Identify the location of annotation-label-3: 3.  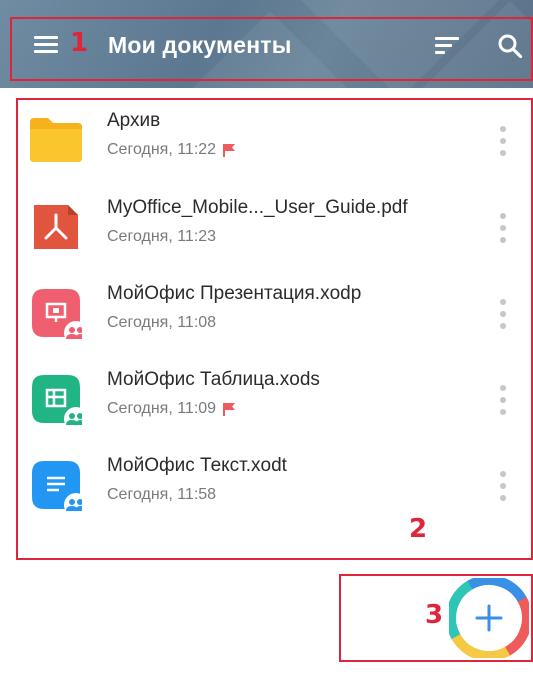
(434, 615).